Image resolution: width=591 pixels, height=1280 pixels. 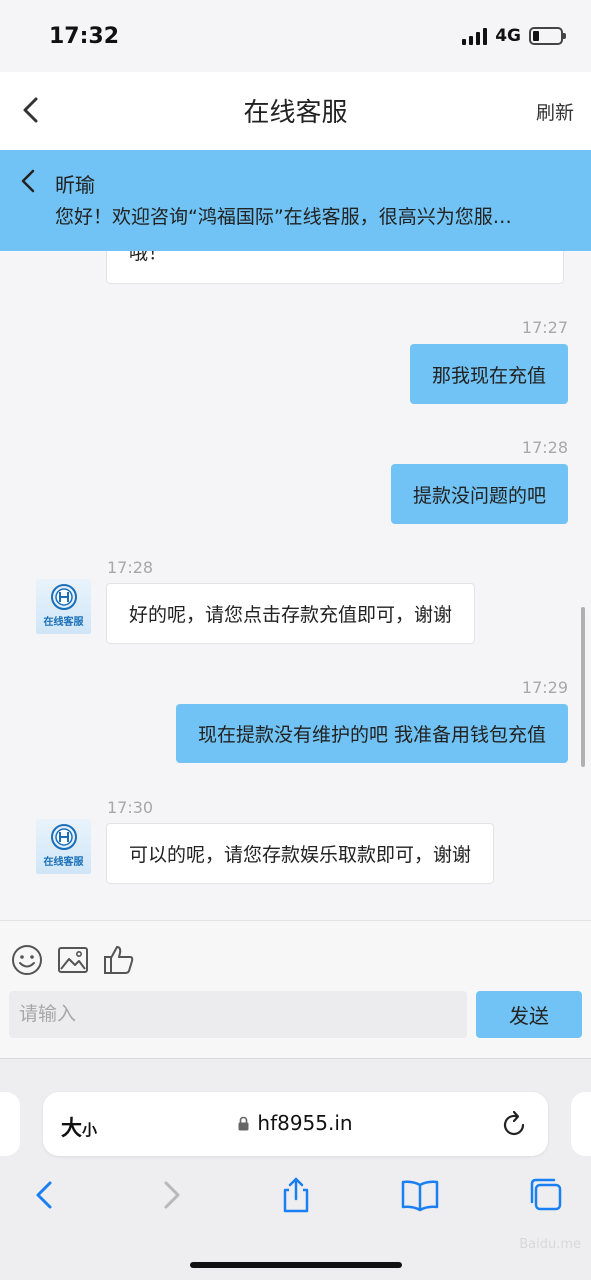 I want to click on bookmarks-icon, so click(x=420, y=1195).